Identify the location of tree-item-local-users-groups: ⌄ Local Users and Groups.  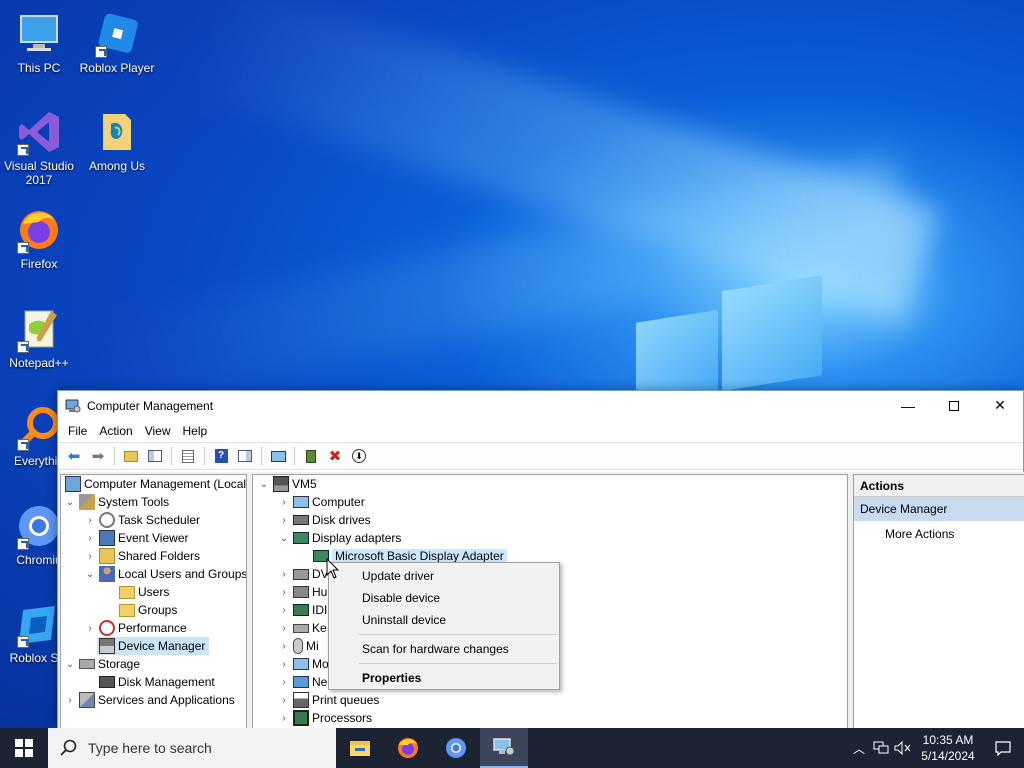
(164, 574).